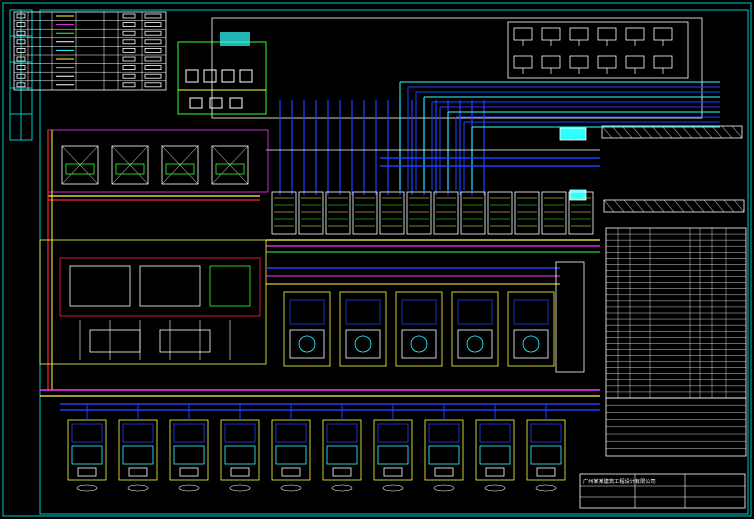  I want to click on title-block: 广州某某建筑工程设计有限公司, so click(662, 491).